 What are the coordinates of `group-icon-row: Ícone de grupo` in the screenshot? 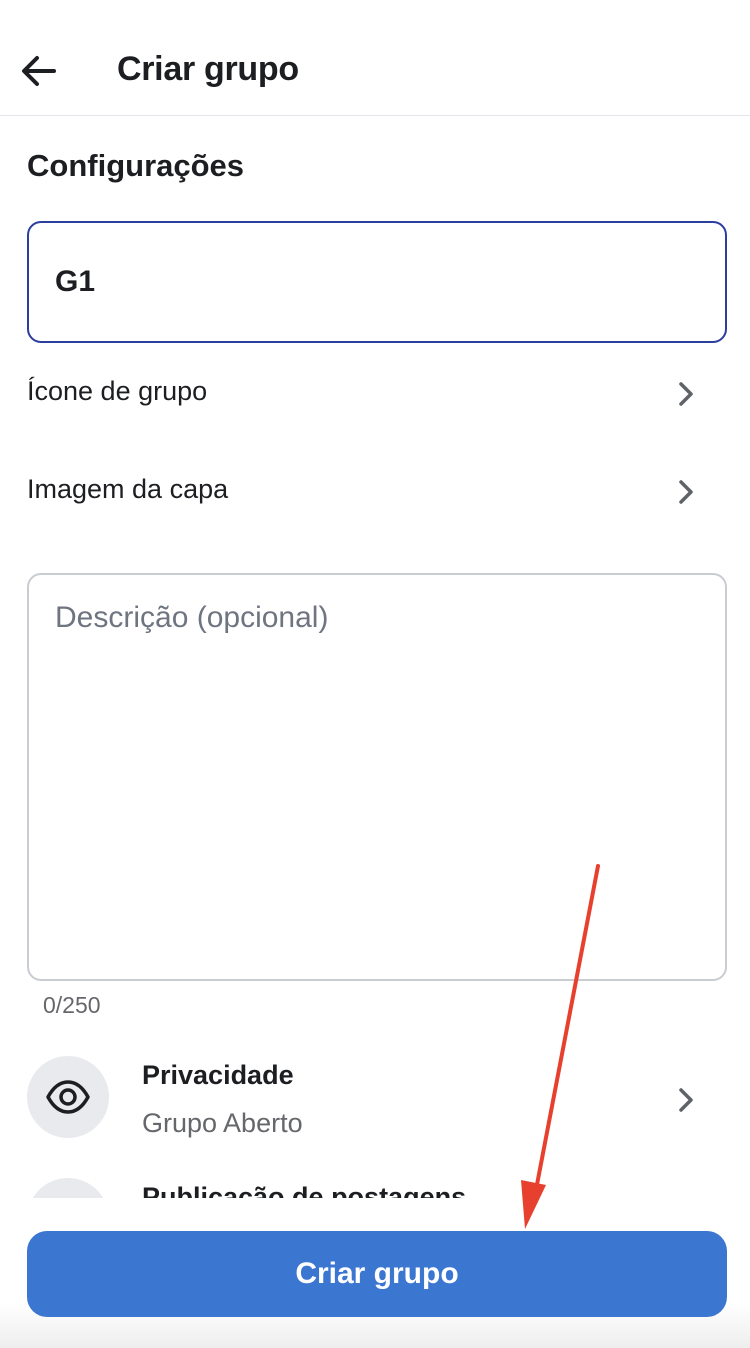 It's located at (375, 394).